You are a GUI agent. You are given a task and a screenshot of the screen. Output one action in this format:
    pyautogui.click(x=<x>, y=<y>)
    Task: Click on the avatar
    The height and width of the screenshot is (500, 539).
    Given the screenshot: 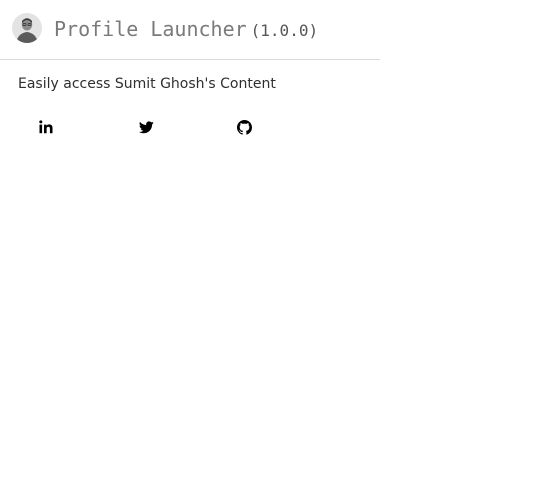 What is the action you would take?
    pyautogui.click(x=27, y=28)
    